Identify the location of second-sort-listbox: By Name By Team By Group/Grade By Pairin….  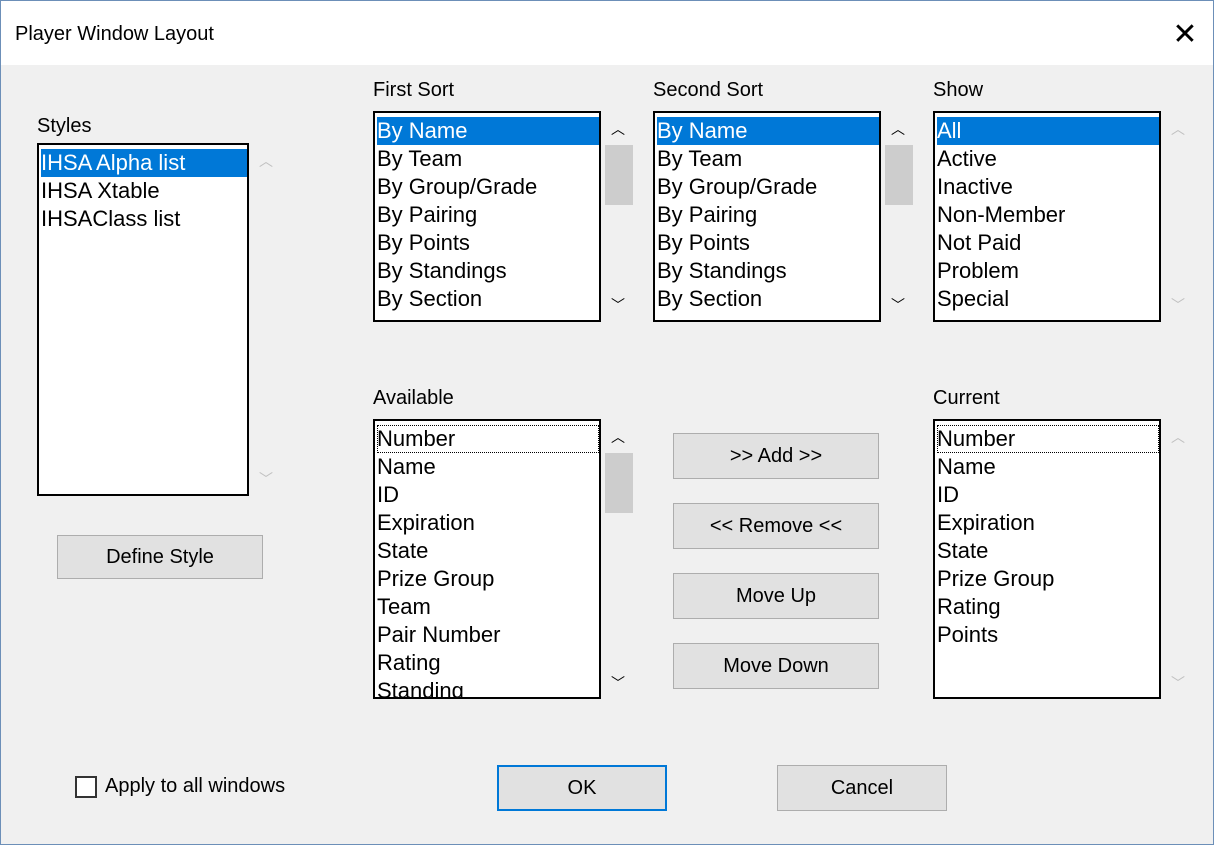
(767, 216).